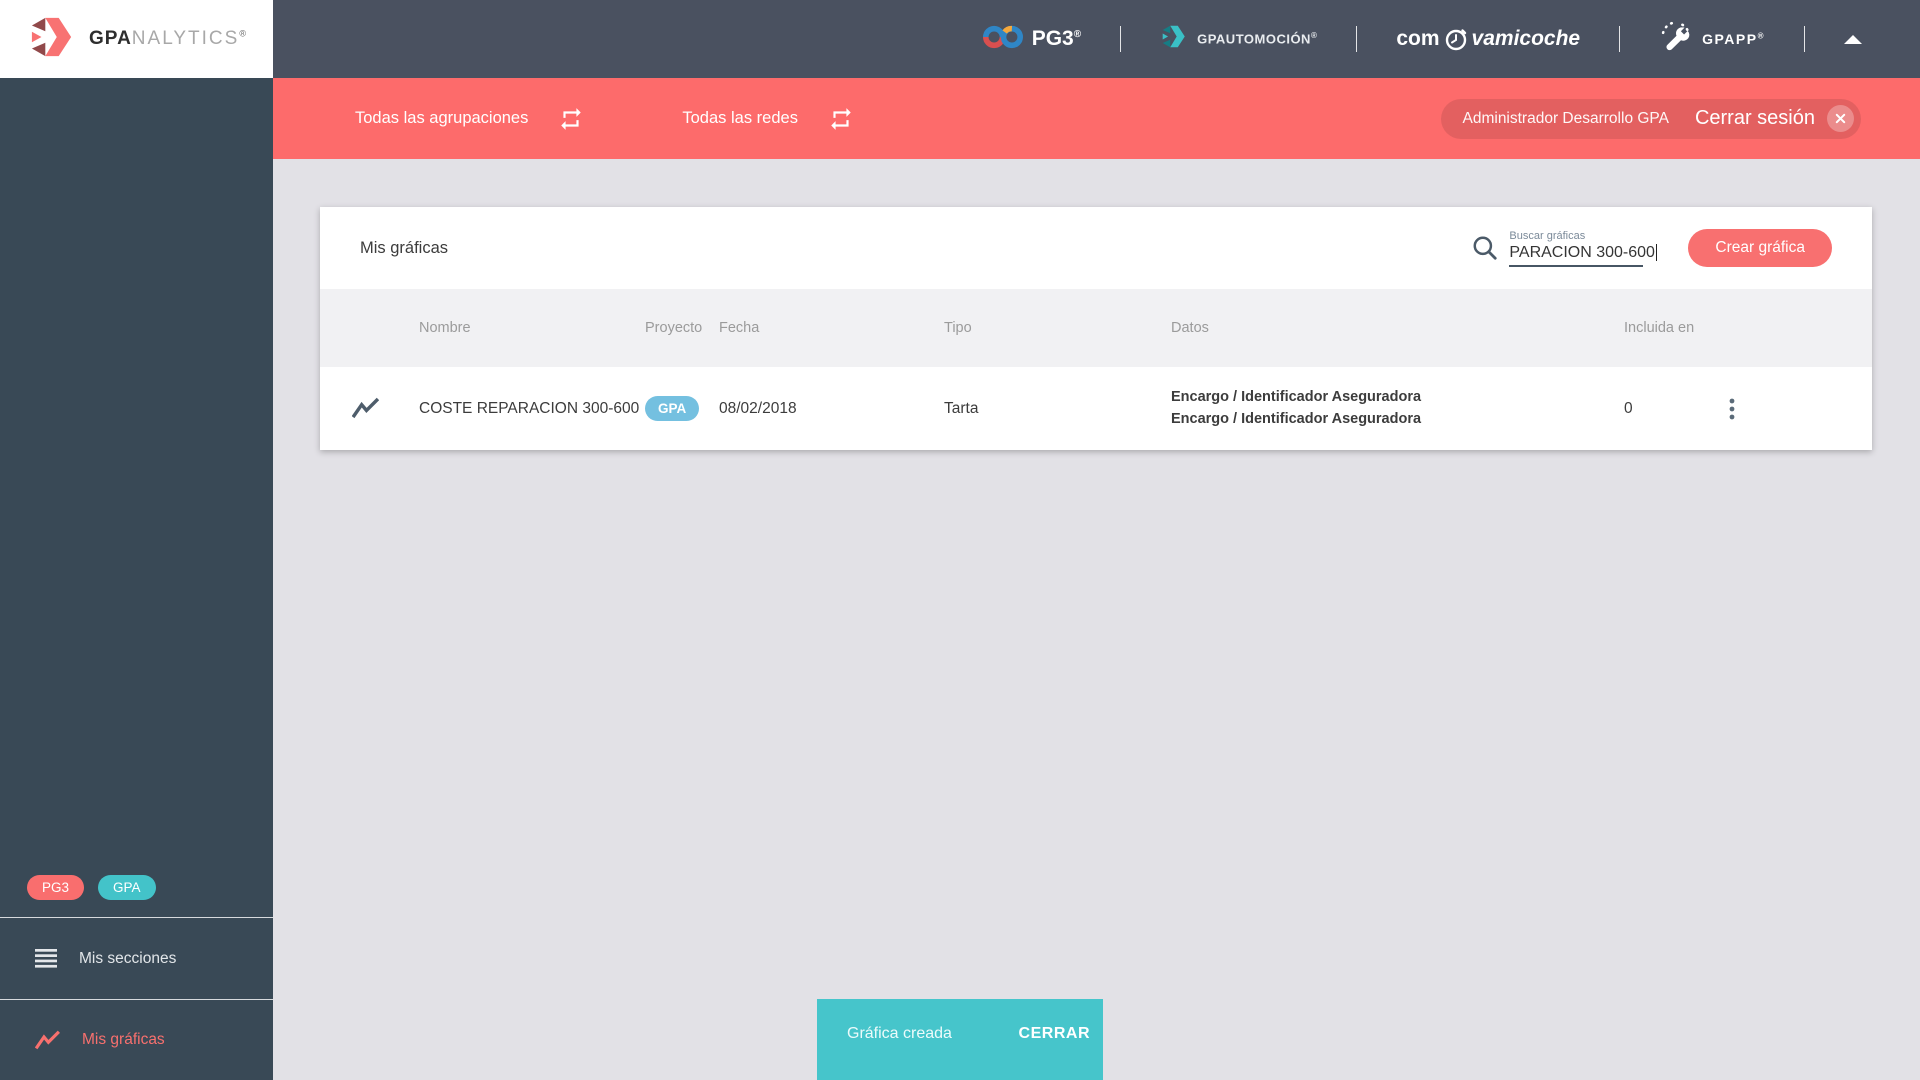 This screenshot has width=1920, height=1080. Describe the element at coordinates (1853, 39) in the screenshot. I see `collapse-arrow-icon` at that location.